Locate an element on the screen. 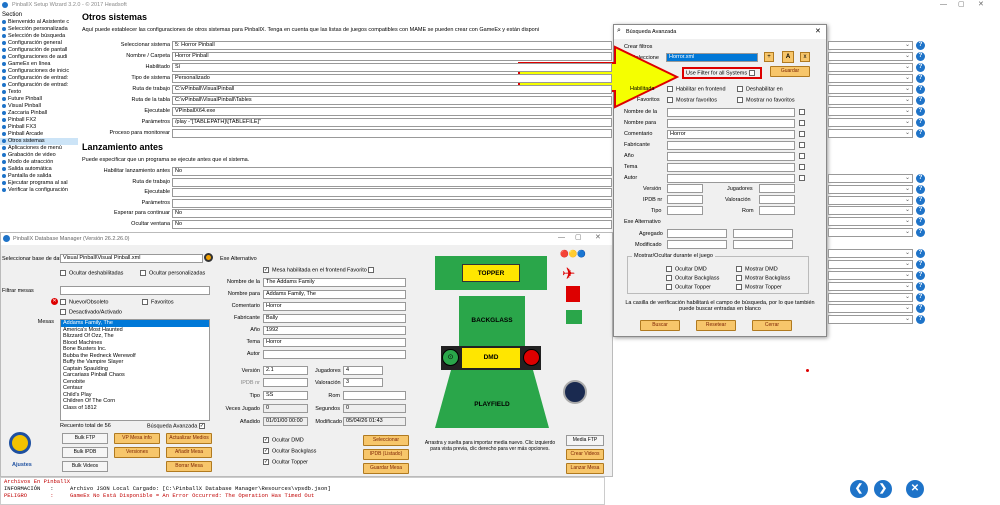 The height and width of the screenshot is (505, 1000). rom-input is located at coordinates (374, 395).